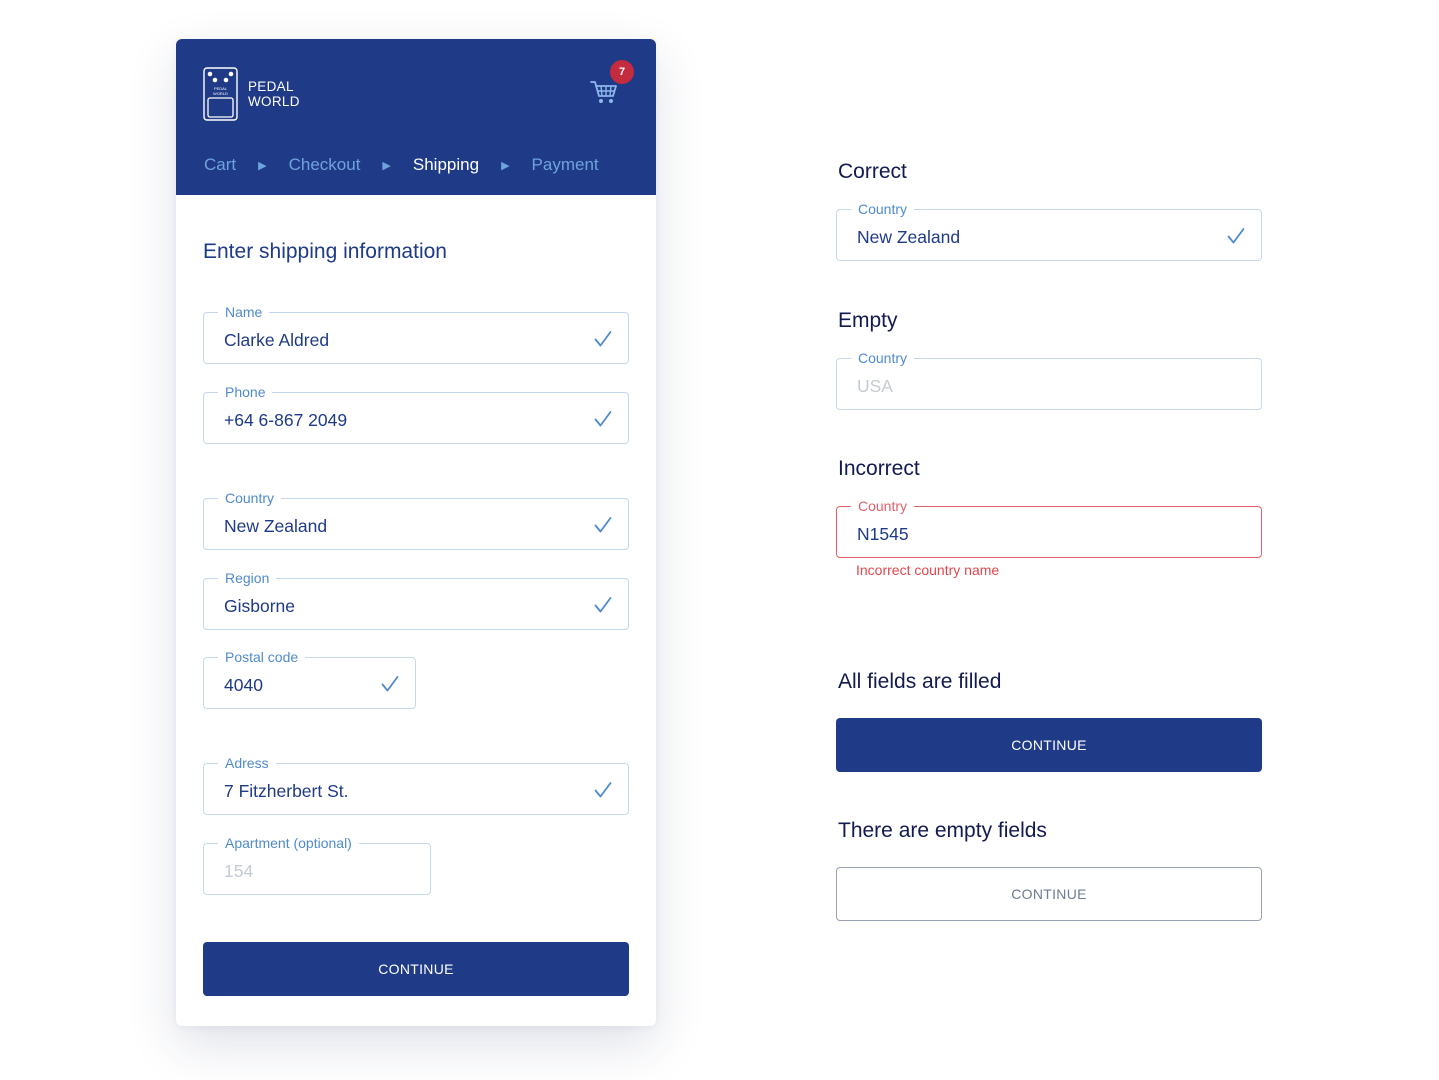 The image size is (1439, 1080). Describe the element at coordinates (416, 333) in the screenshot. I see `name-field: Name Clarke Aldred` at that location.